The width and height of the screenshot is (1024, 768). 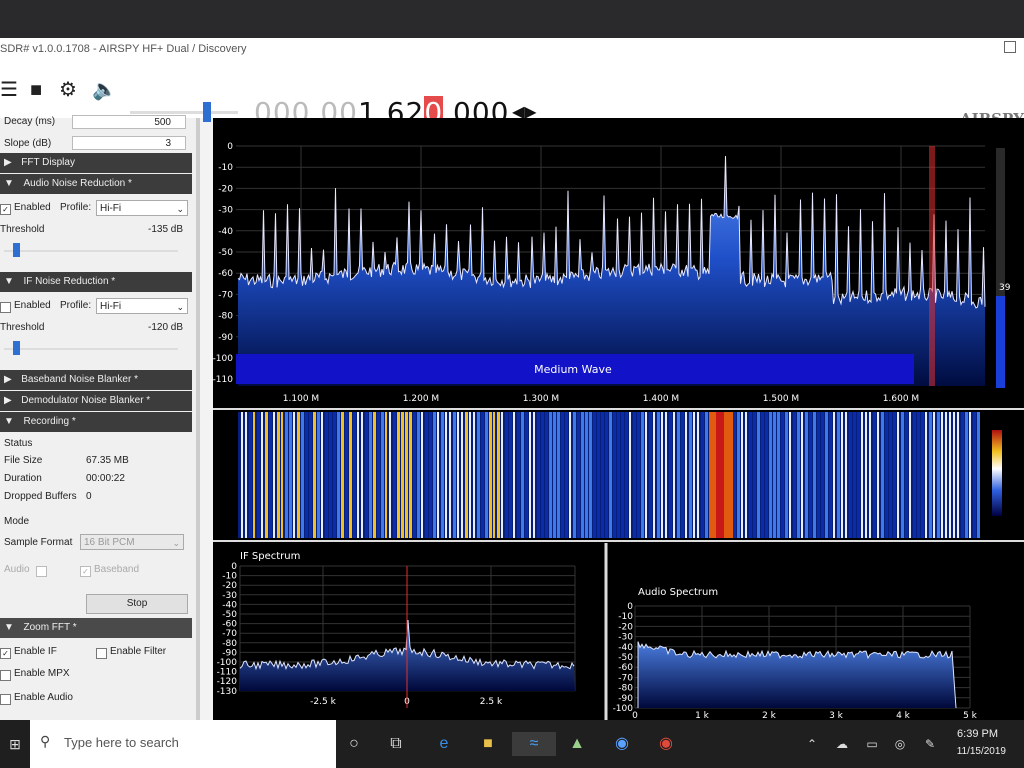 What do you see at coordinates (5, 653) in the screenshot?
I see `enable-if-checkbox: ✓` at bounding box center [5, 653].